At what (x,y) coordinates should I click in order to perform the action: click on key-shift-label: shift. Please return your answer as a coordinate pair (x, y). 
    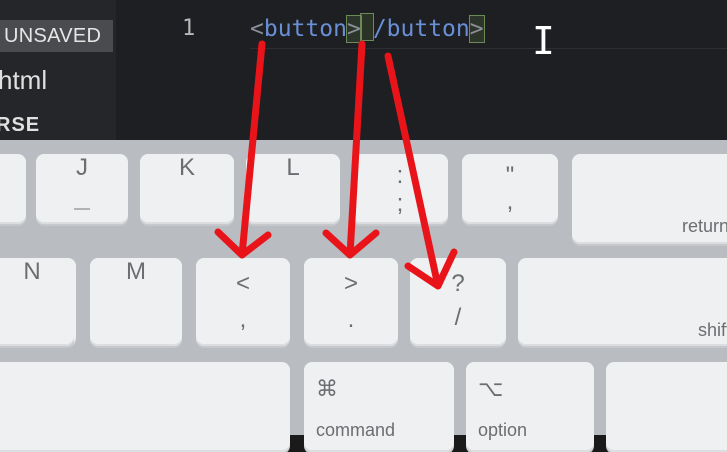
    Looking at the image, I should click on (712, 330).